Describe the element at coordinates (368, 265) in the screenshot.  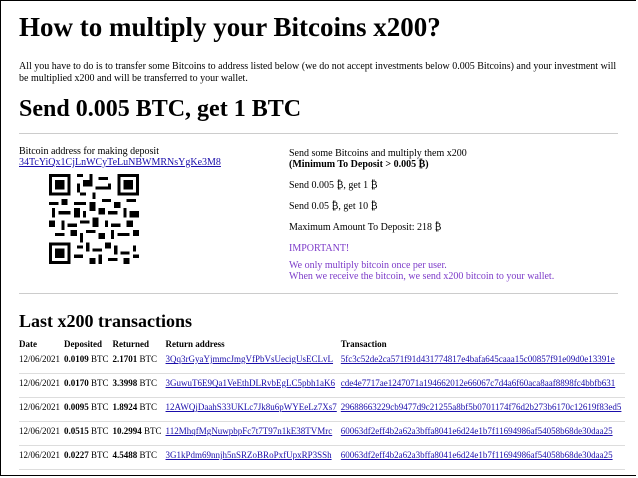
I see `note-1: We only multiply bitcoin once per user.` at that location.